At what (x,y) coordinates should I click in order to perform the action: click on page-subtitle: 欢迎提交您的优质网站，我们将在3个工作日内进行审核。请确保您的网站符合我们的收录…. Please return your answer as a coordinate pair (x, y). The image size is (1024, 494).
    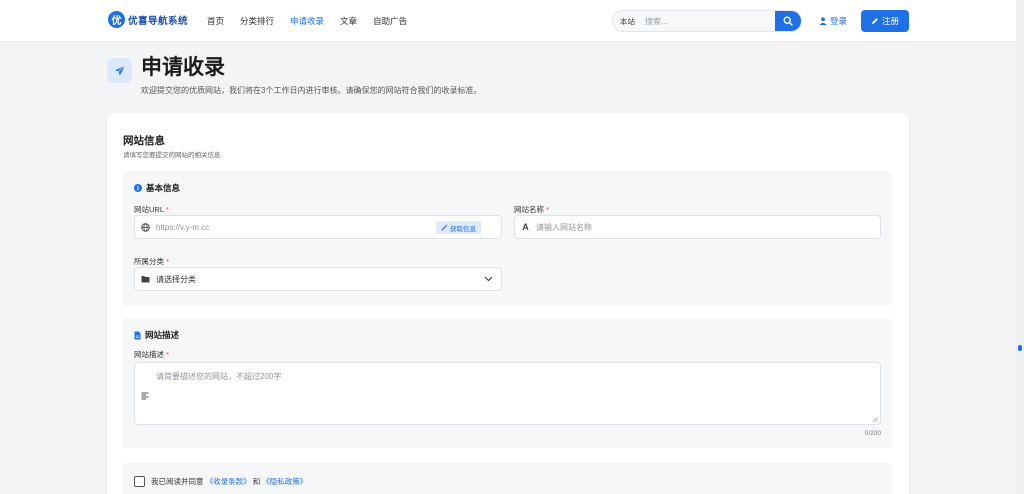
    Looking at the image, I should click on (311, 90).